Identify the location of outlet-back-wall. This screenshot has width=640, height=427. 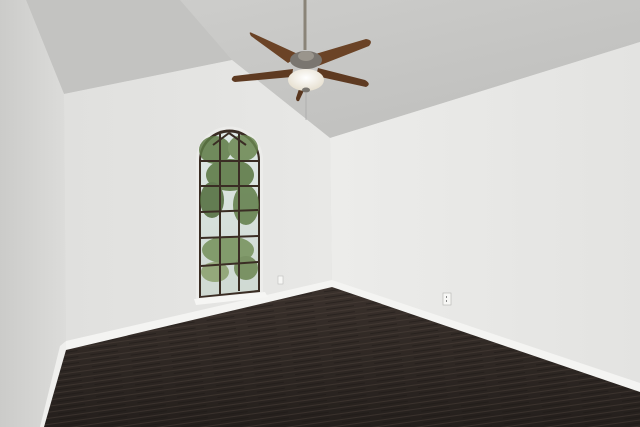
(280, 280).